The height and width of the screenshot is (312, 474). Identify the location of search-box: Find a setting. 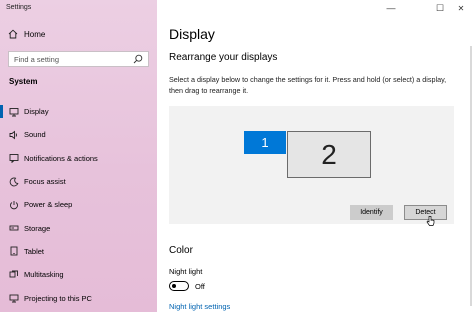
(78, 59).